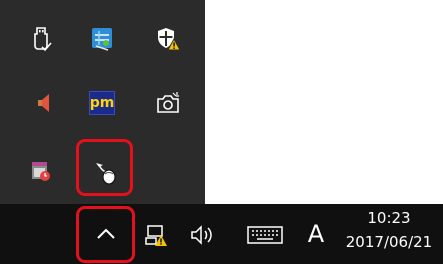 The image size is (443, 264). What do you see at coordinates (168, 103) in the screenshot?
I see `camera-icon` at bounding box center [168, 103].